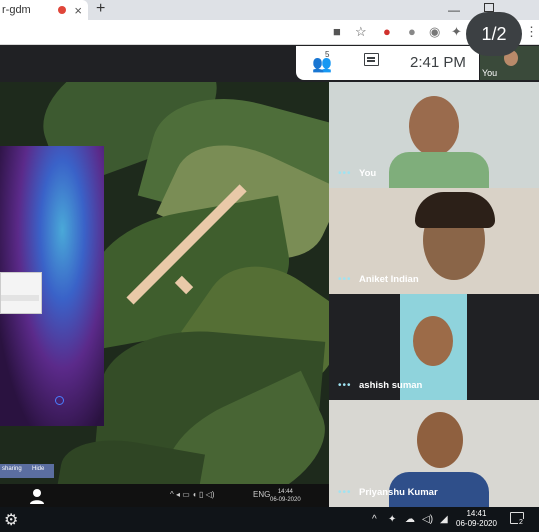 Image resolution: width=539 pixels, height=532 pixels. Describe the element at coordinates (521, 522) in the screenshot. I see `notification-count: 2` at that location.